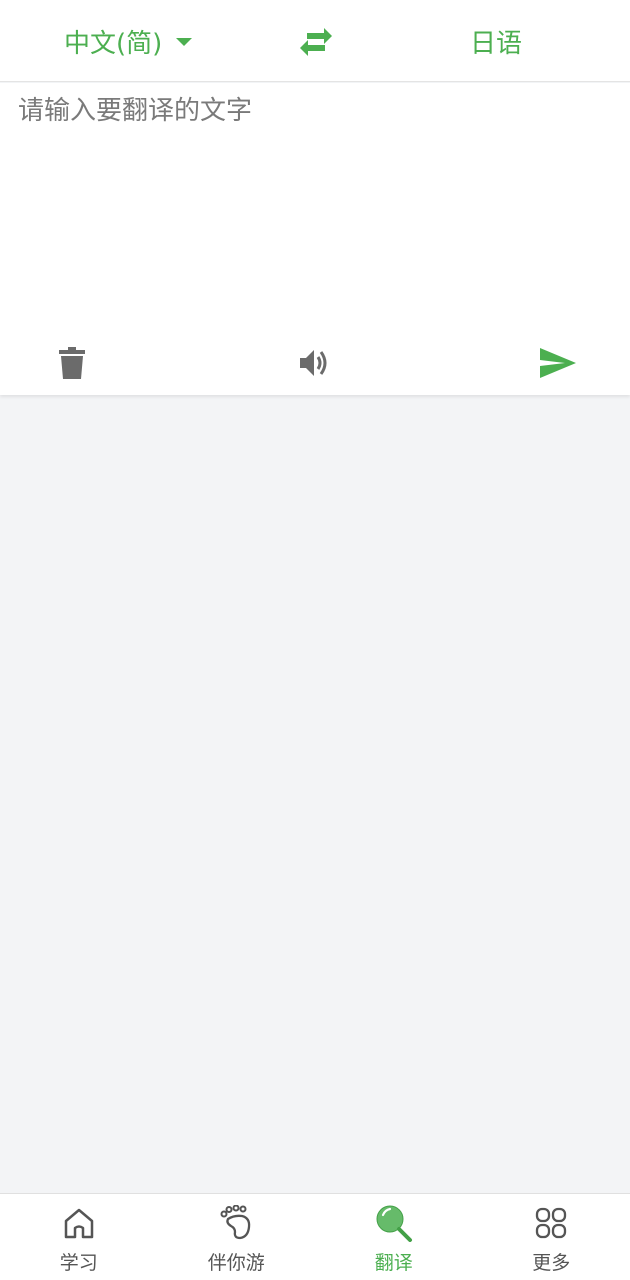  I want to click on language-bar: 中文(简) 日语, so click(315, 41).